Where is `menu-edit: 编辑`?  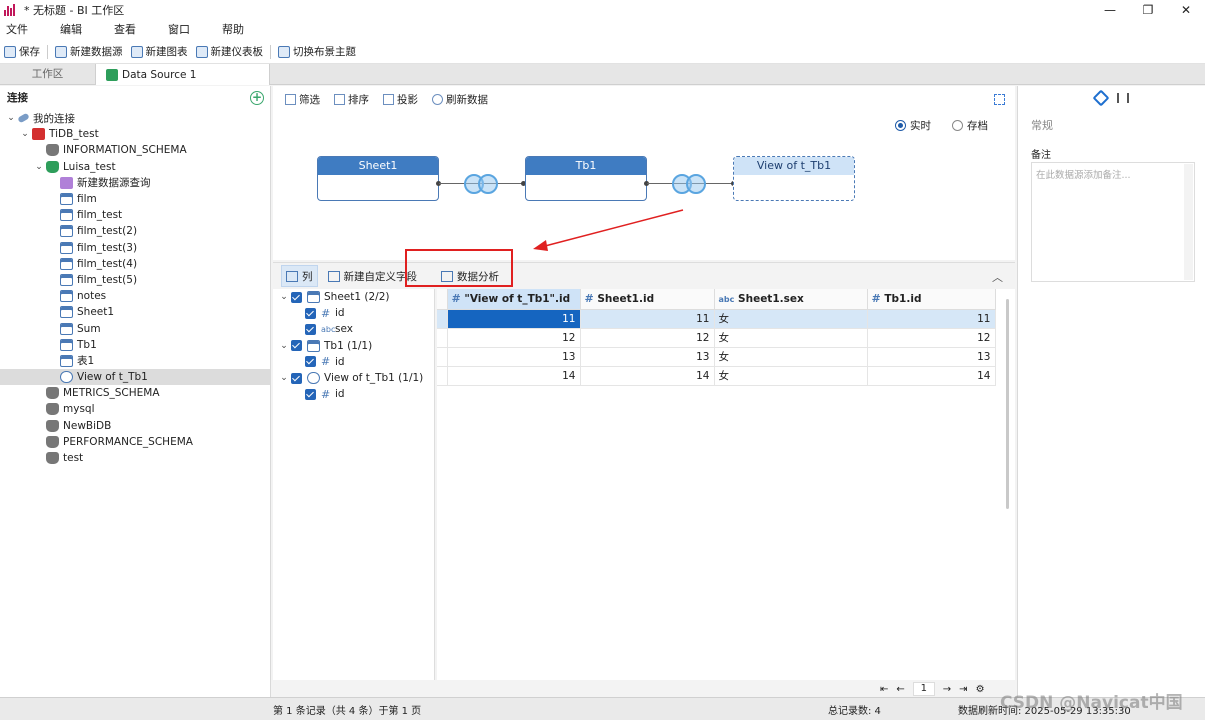 menu-edit: 编辑 is located at coordinates (75, 30).